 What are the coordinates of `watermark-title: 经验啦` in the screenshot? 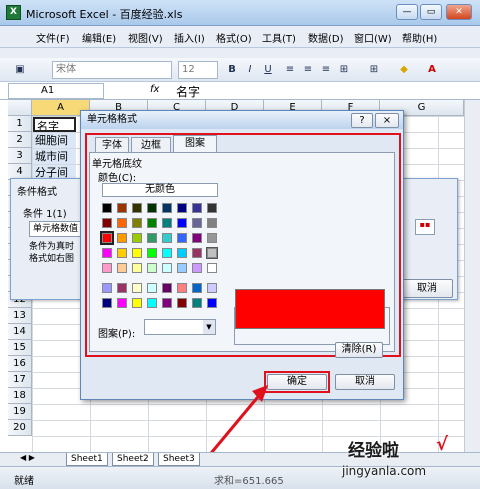 It's located at (373, 451).